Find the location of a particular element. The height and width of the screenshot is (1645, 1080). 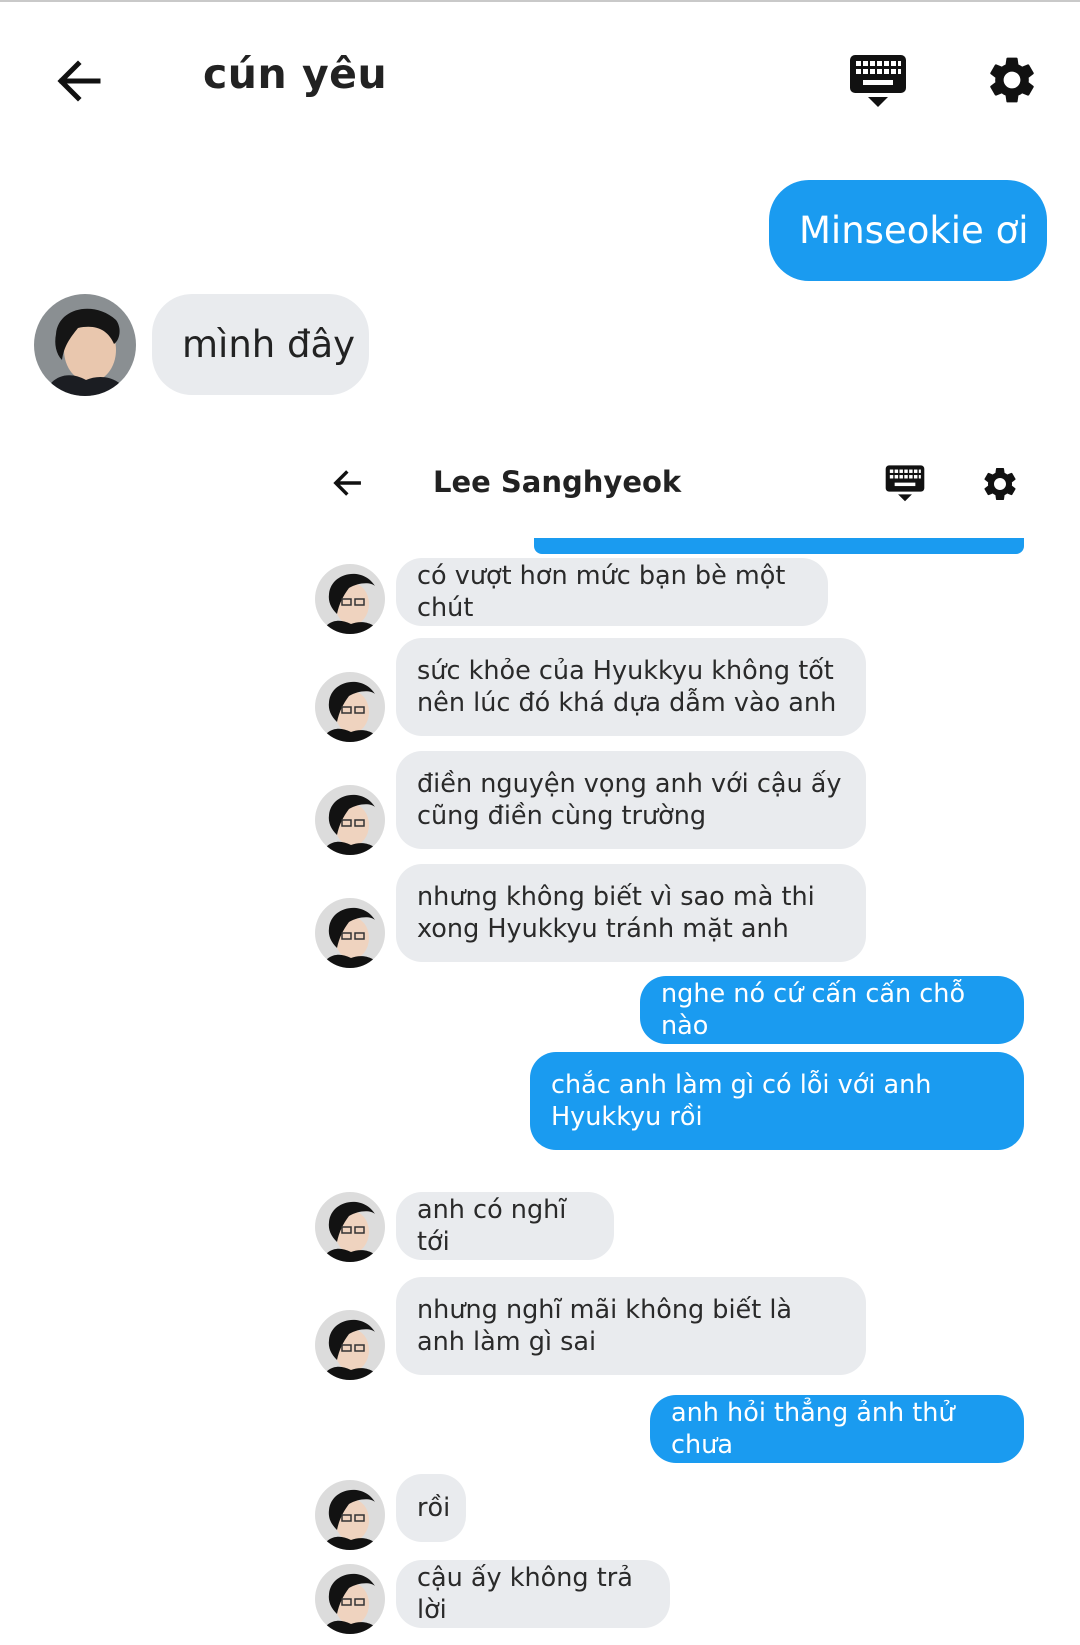

message-text: mình đây is located at coordinates (269, 344).